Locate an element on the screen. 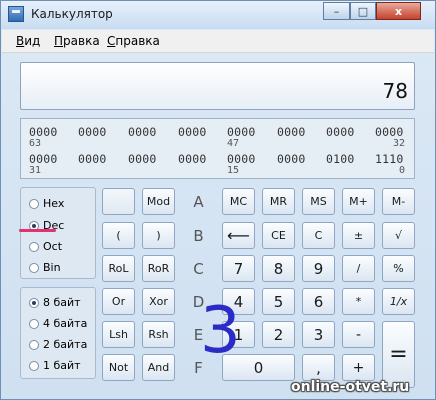 The height and width of the screenshot is (400, 436). word-size-word: 2 байта is located at coordinates (58, 344).